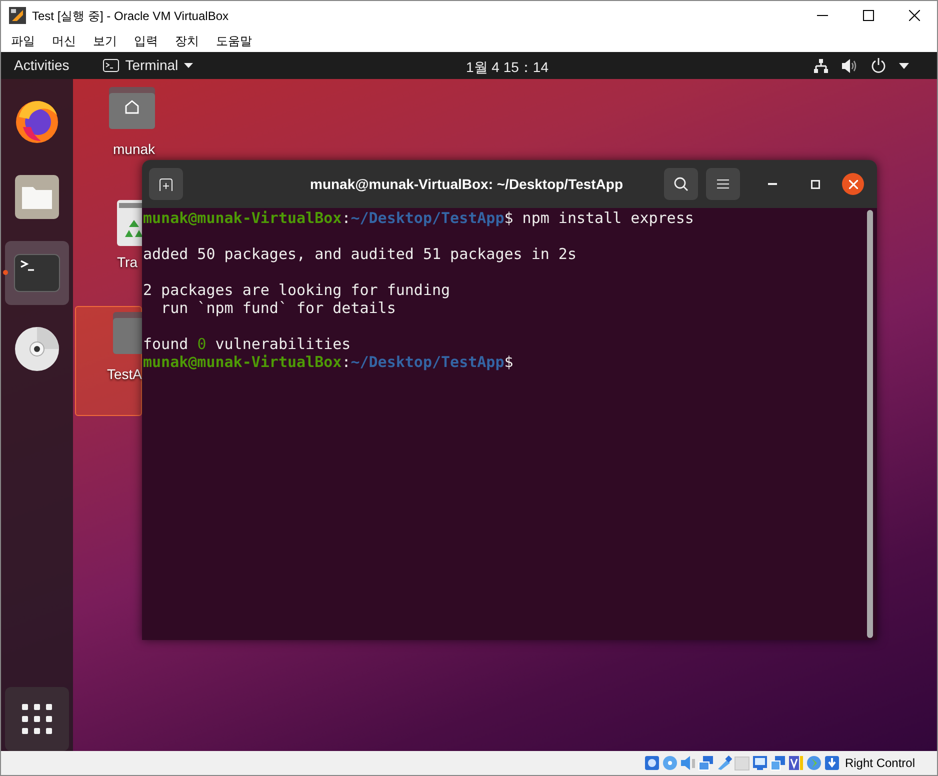 Image resolution: width=938 pixels, height=776 pixels. Describe the element at coordinates (37, 349) in the screenshot. I see `disc-icon` at that location.